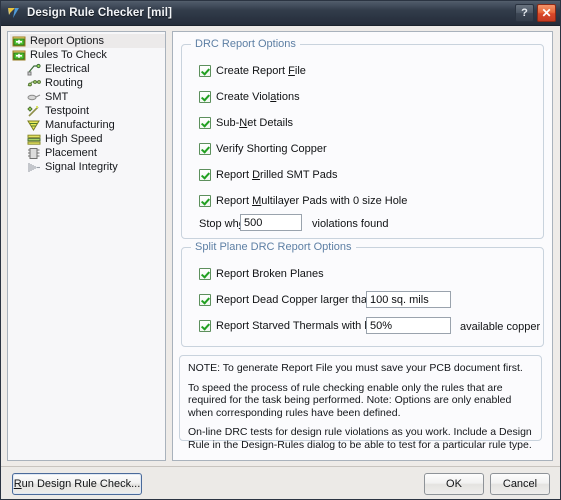  Describe the element at coordinates (350, 224) in the screenshot. I see `violations-found-label: violations found` at that location.